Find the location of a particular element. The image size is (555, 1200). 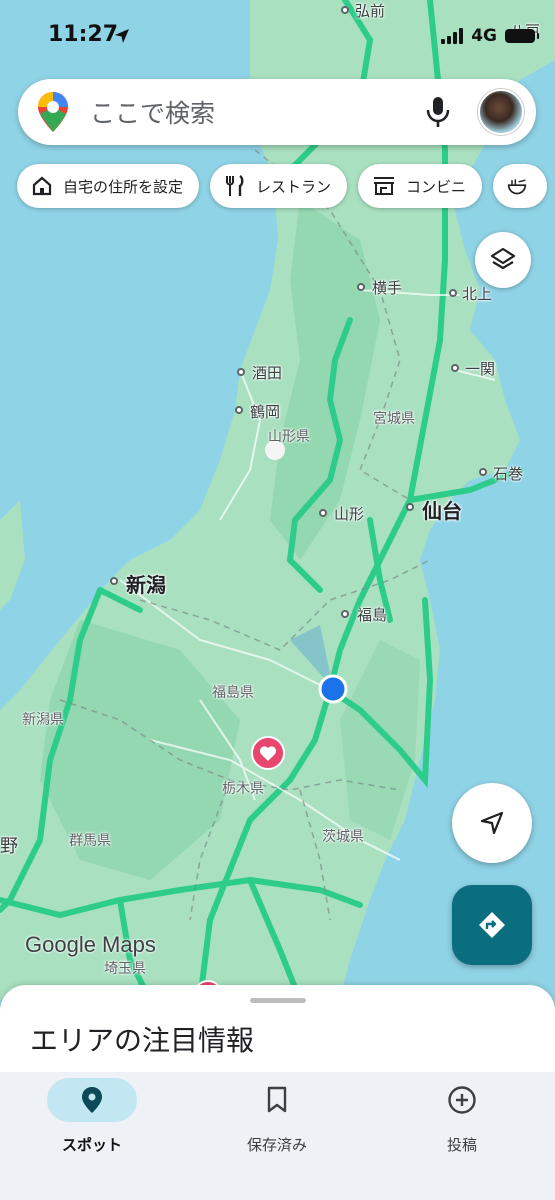

navigation-arrow-icon is located at coordinates (492, 823).